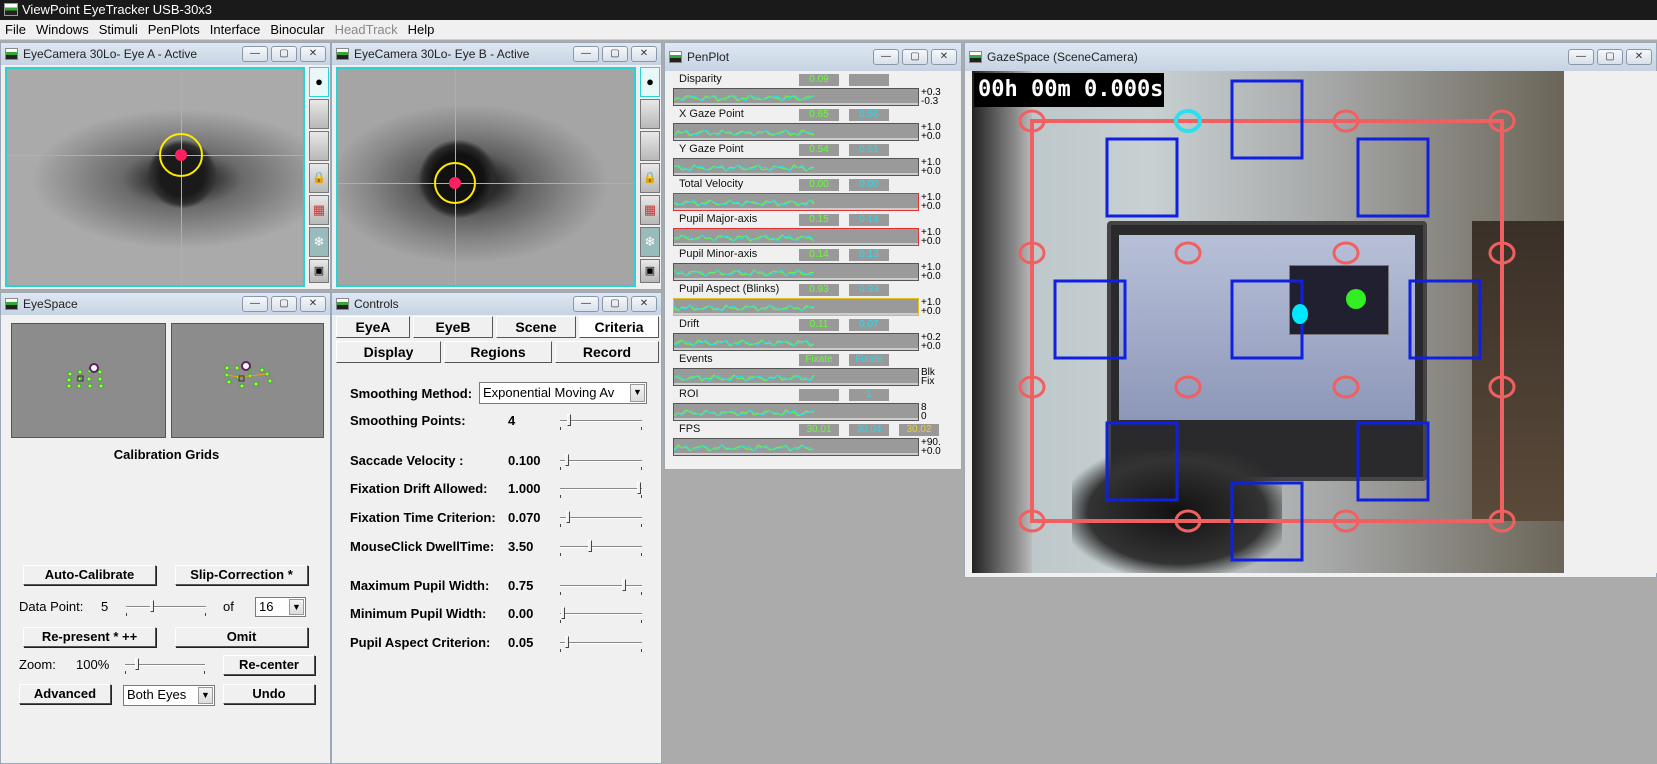 This screenshot has height=764, width=1657. What do you see at coordinates (269, 694) in the screenshot?
I see `undo-button: Undo` at bounding box center [269, 694].